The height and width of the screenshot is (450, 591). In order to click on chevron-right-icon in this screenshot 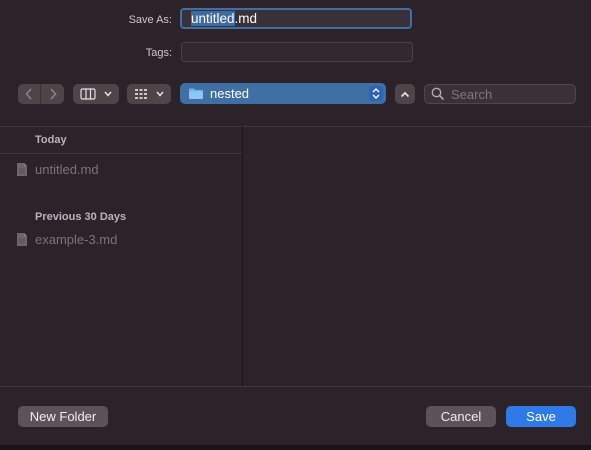, I will do `click(53, 94)`.